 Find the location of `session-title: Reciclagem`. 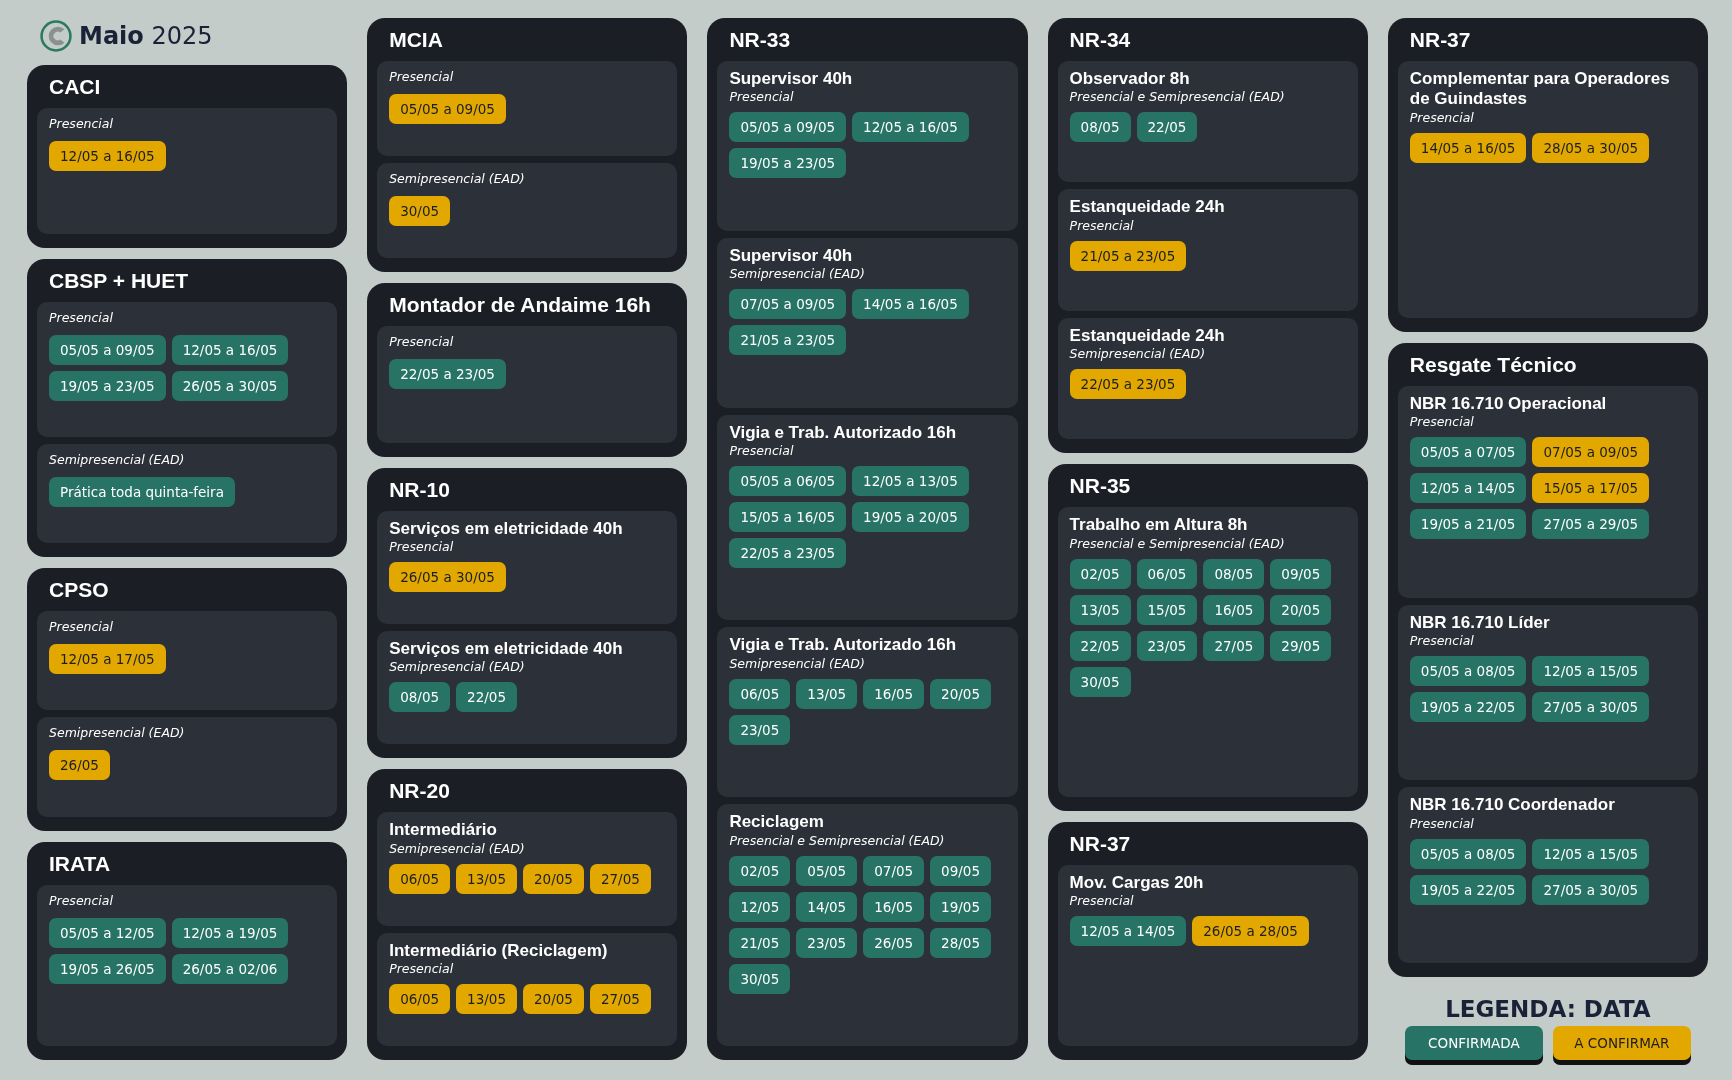

session-title: Reciclagem is located at coordinates (777, 822).